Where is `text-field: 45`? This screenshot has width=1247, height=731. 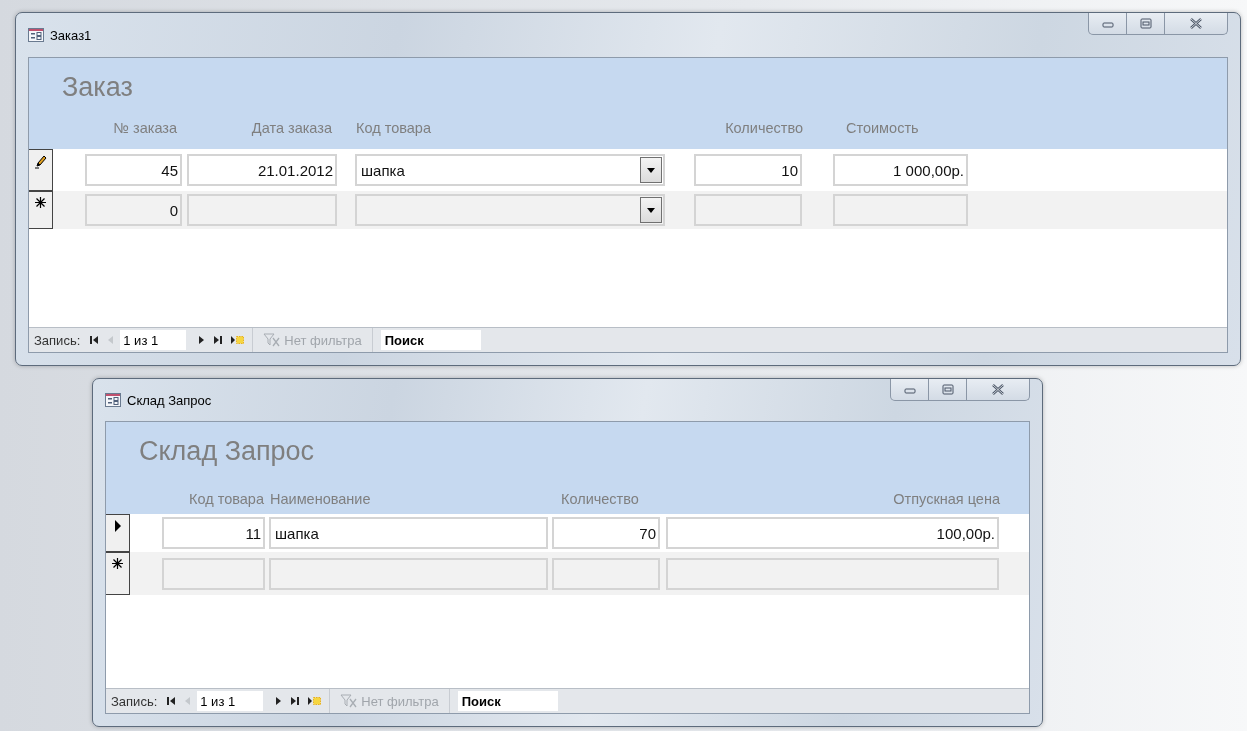
text-field: 45 is located at coordinates (133, 170).